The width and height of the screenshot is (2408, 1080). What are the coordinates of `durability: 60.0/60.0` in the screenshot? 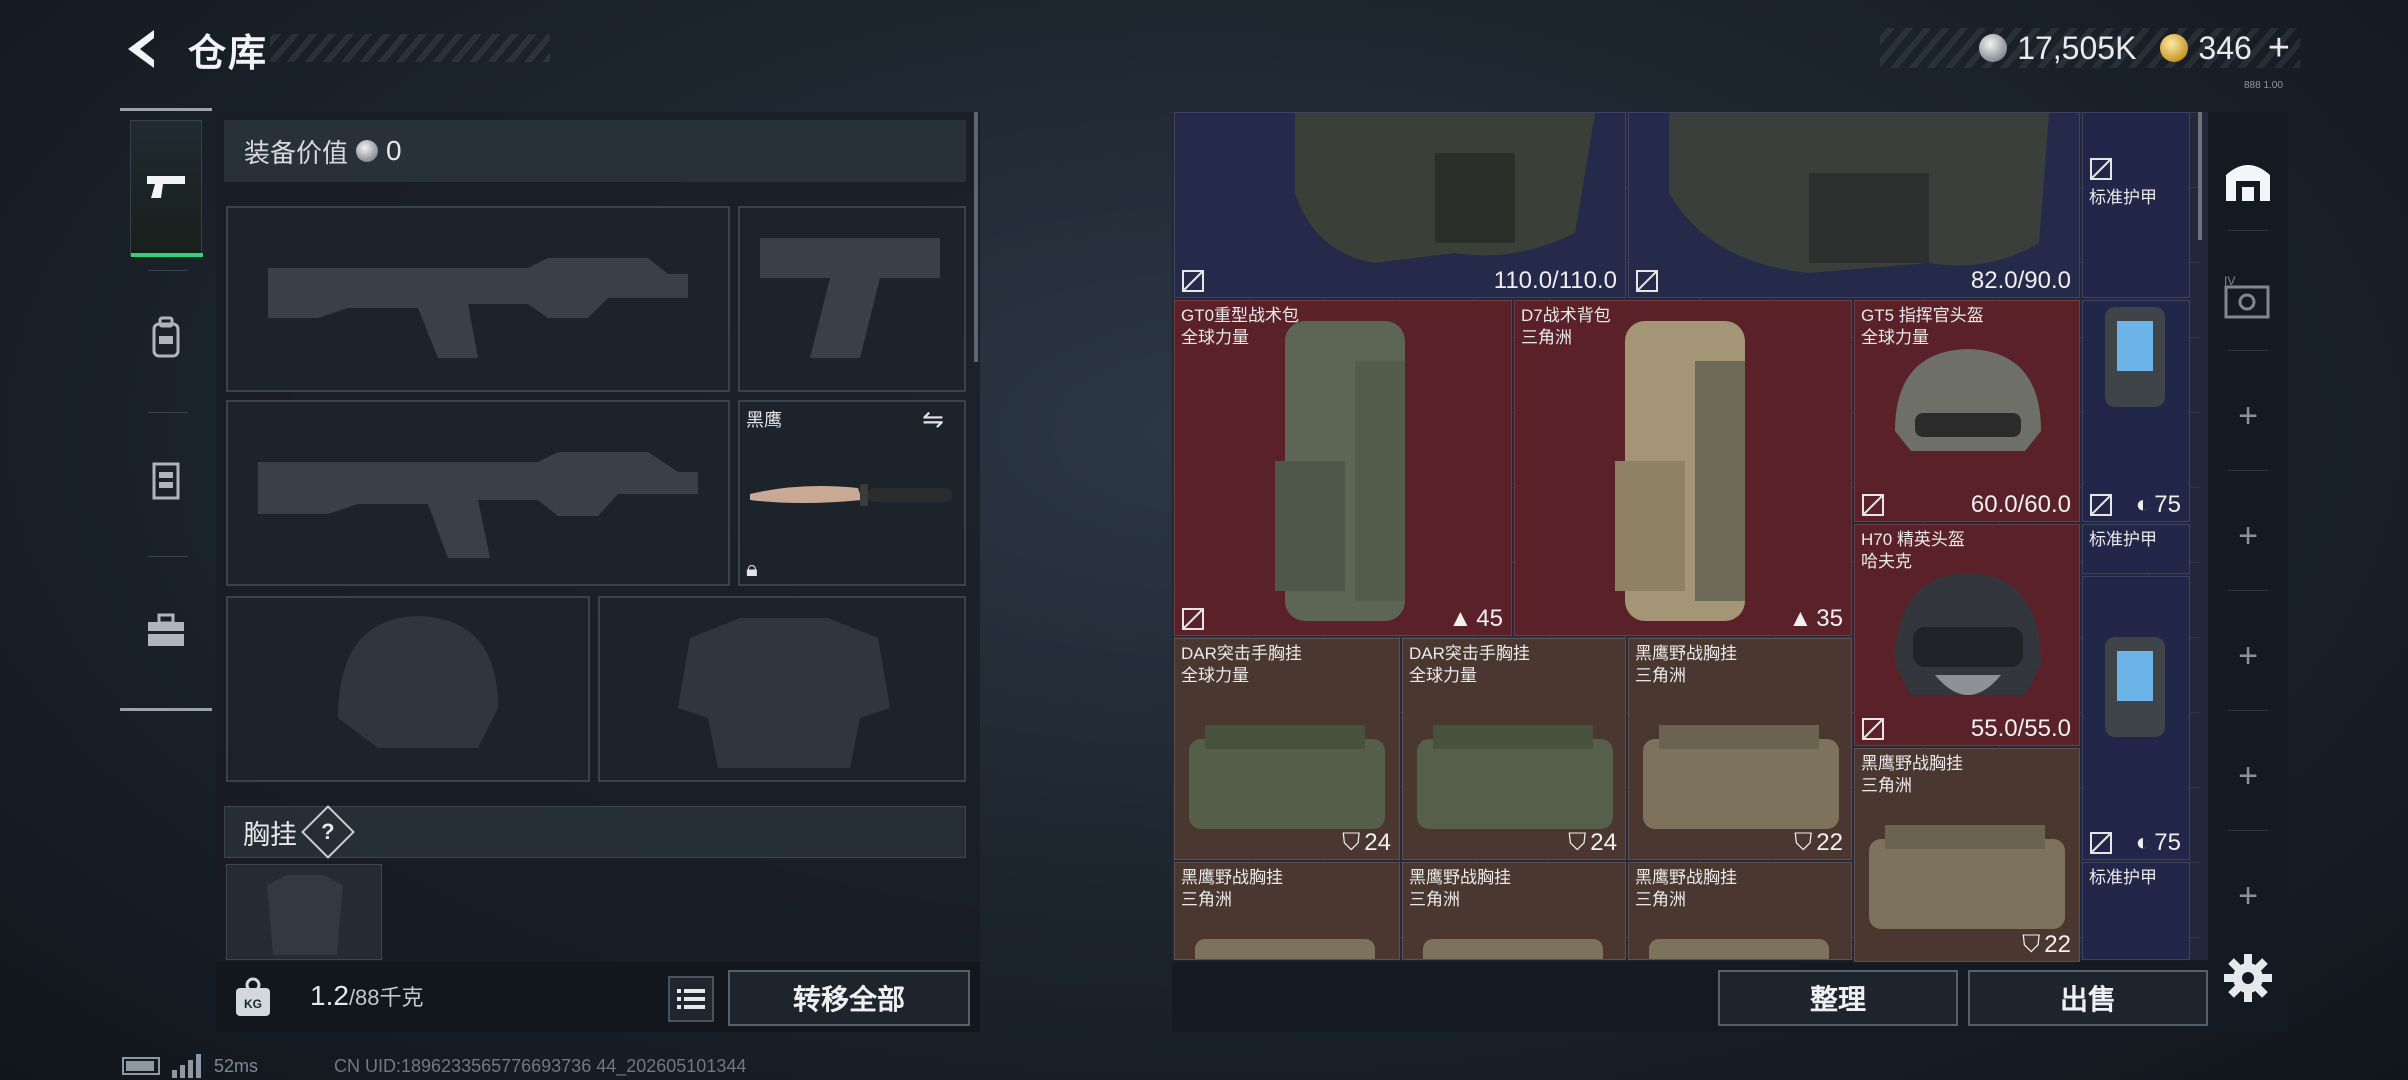 It's located at (2020, 504).